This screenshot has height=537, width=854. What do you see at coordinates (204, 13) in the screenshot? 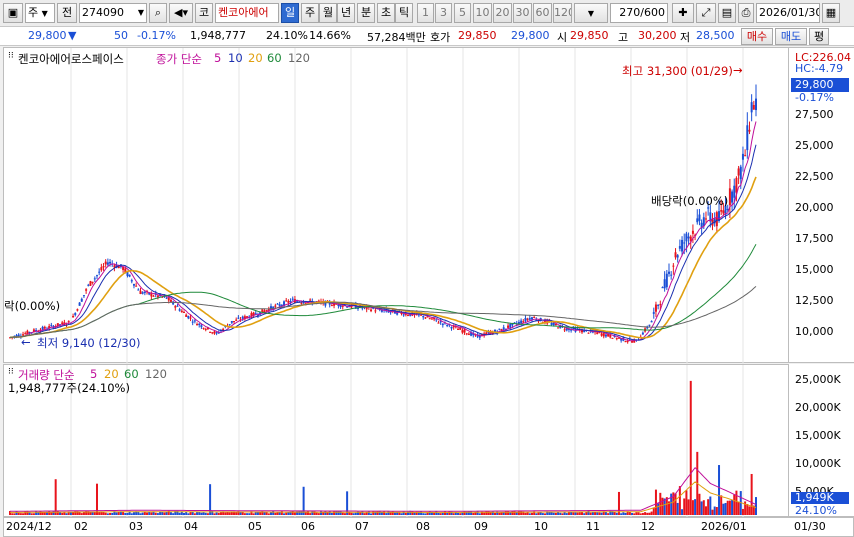
I see `name-prefix: 코` at bounding box center [204, 13].